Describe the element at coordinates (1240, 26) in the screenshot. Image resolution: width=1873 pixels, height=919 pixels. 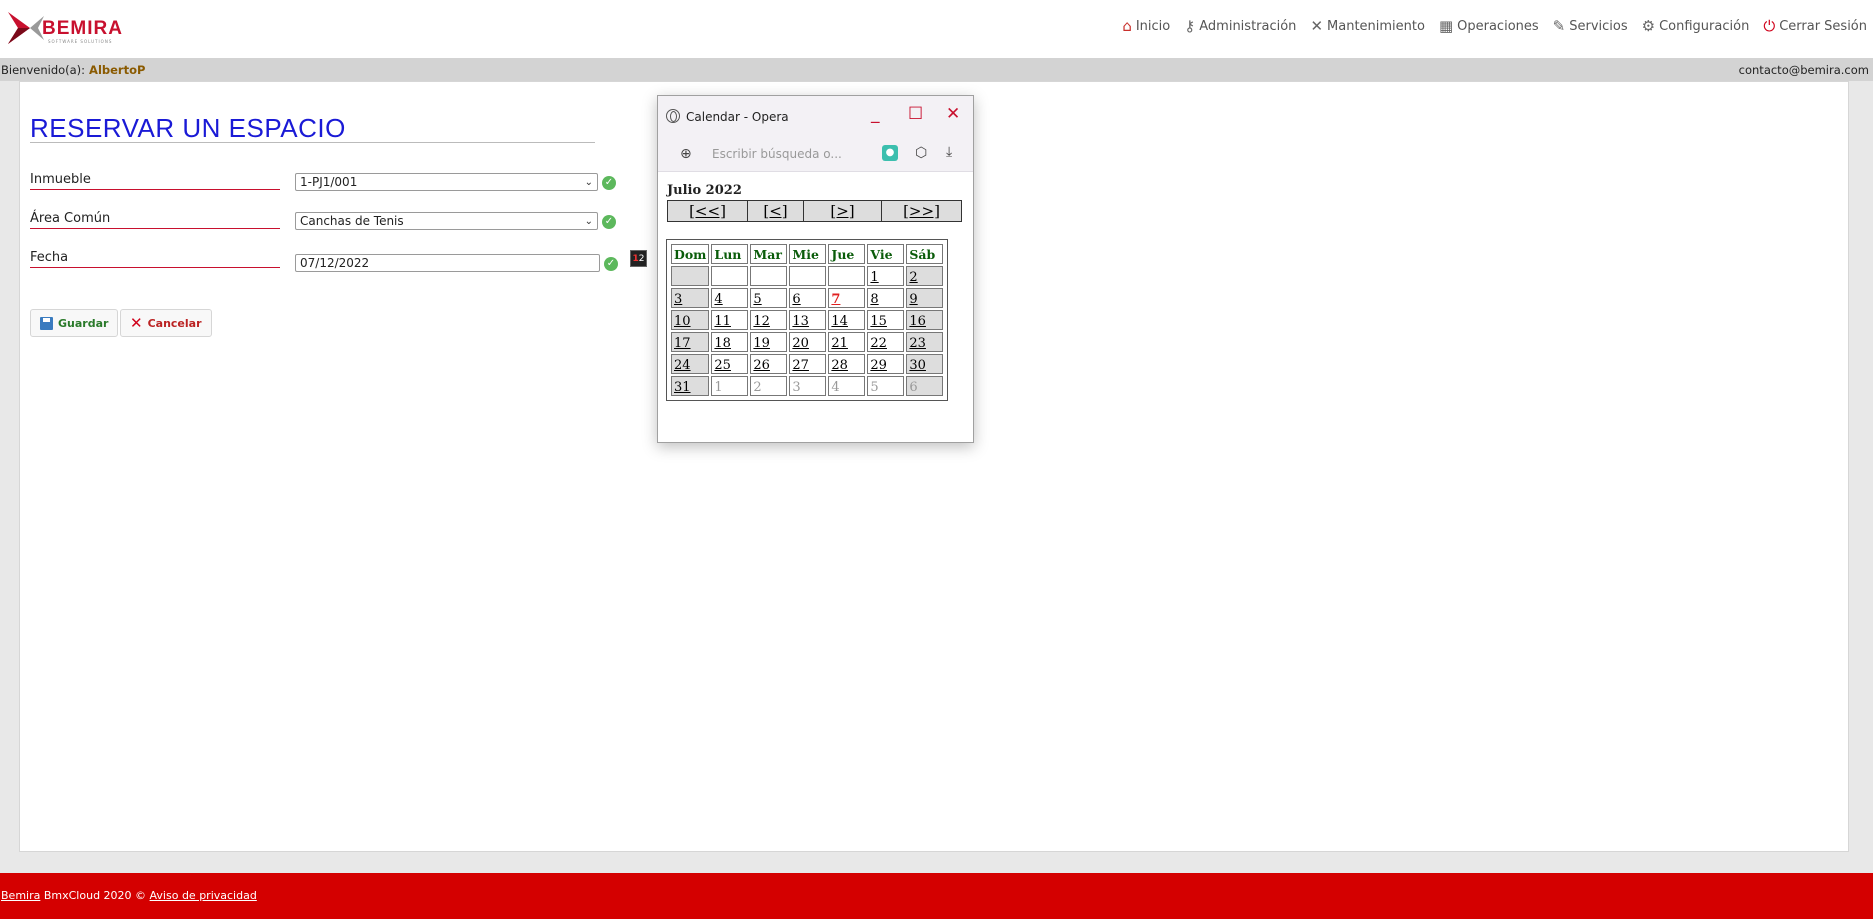
I see `nav-administracion: ⚷ Administración` at that location.